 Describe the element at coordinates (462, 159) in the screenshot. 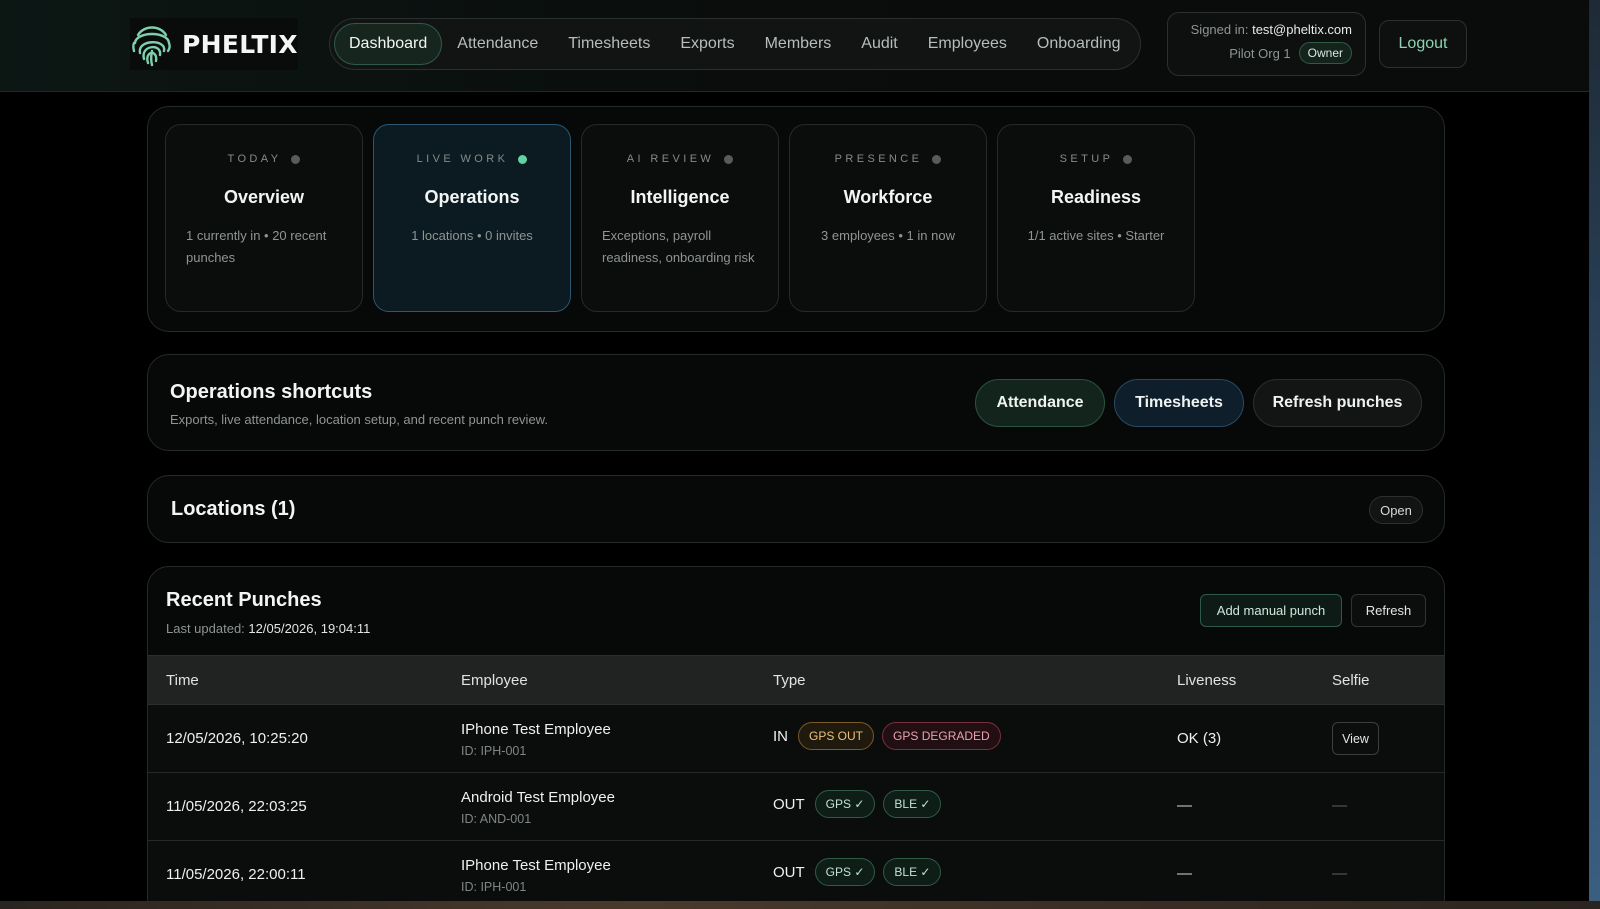

I see `card-eyebrow: LIVE WORK` at that location.